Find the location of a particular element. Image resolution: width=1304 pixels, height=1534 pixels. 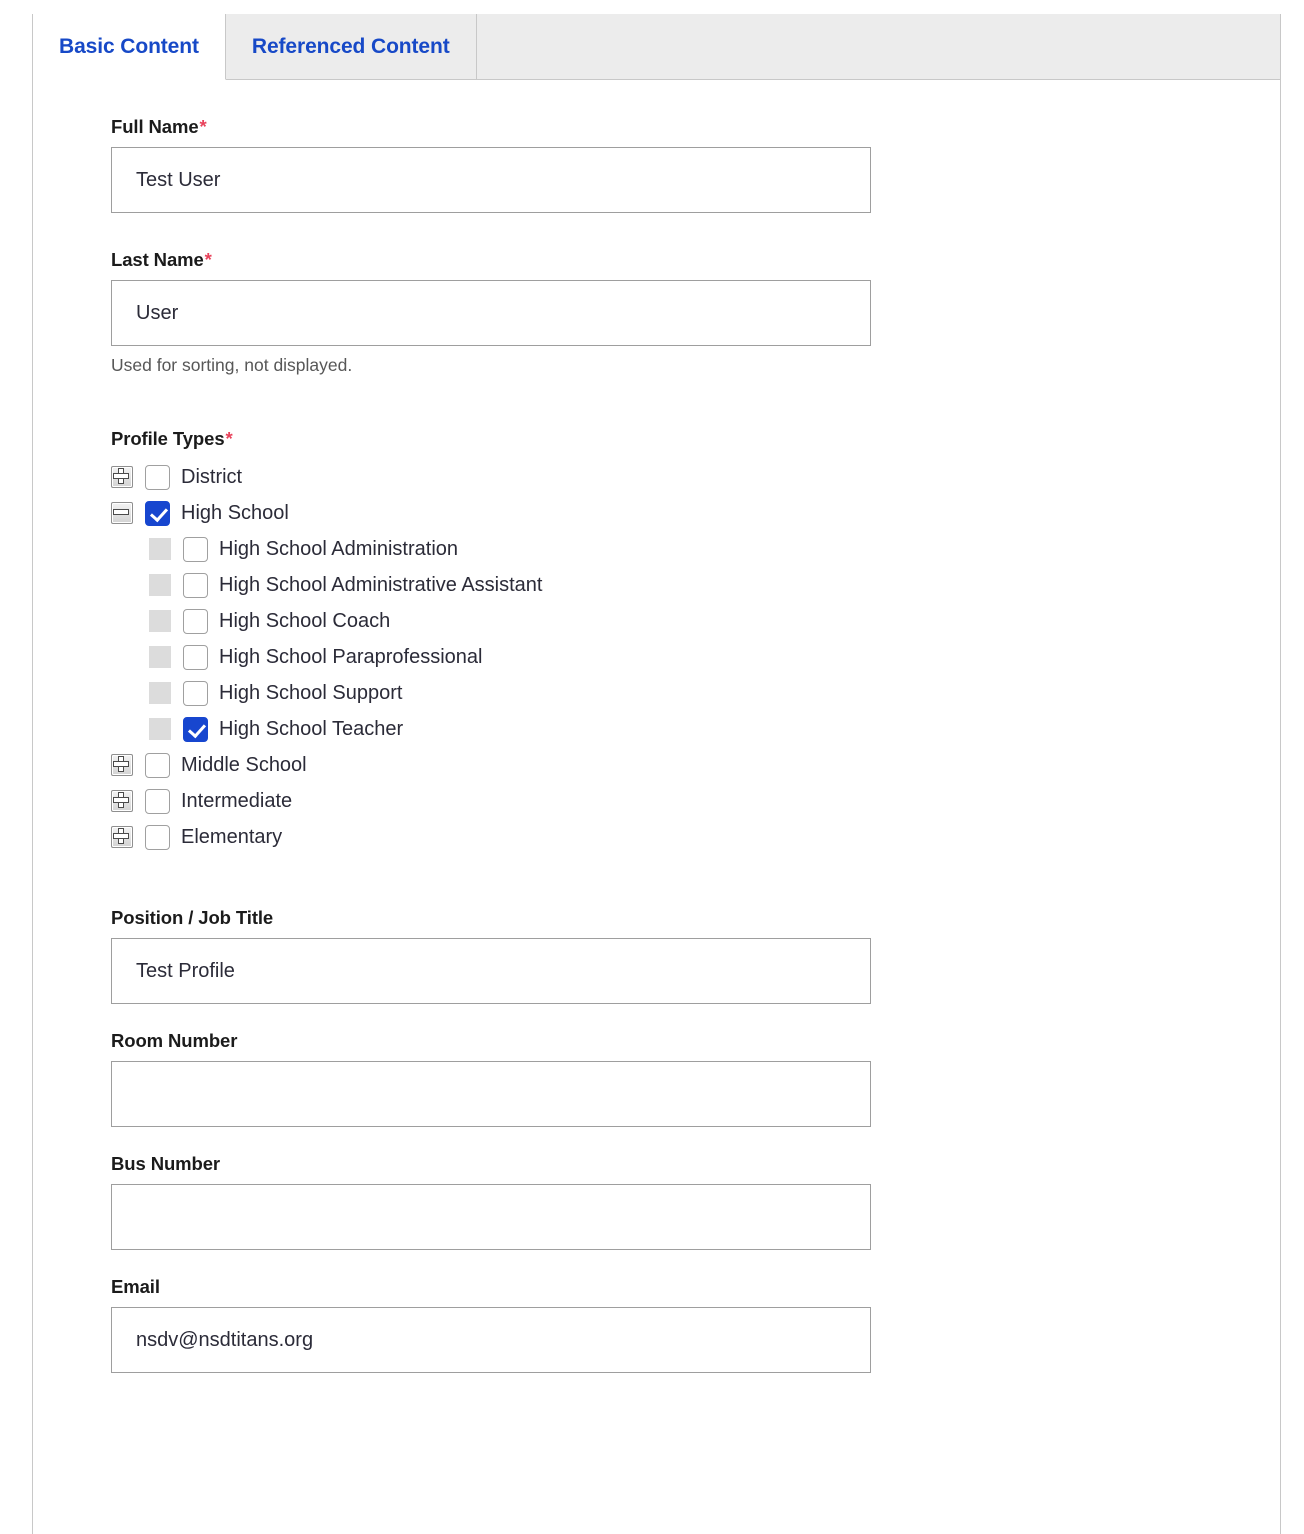

position-label: Position / Job Title is located at coordinates (491, 918).